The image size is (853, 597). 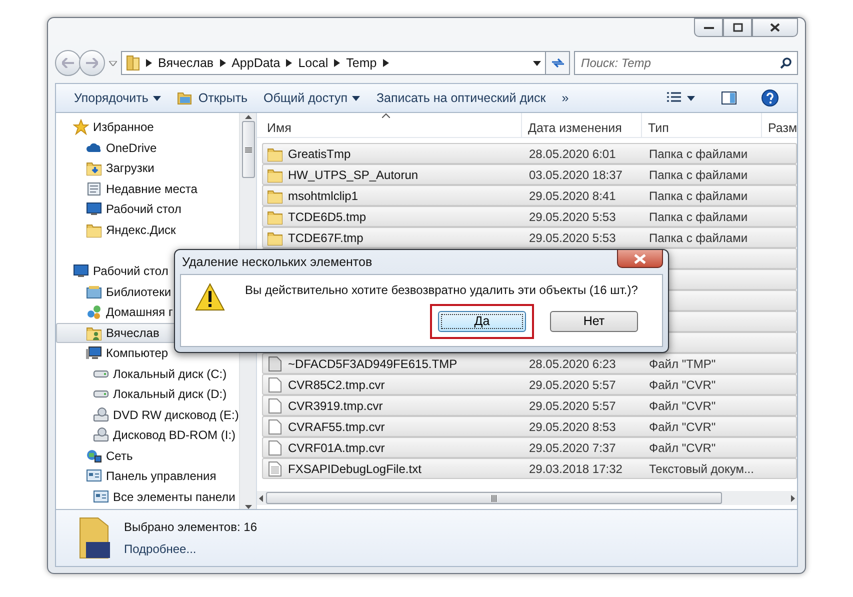 I want to click on file-name: CVRF01A.tmp.cvr, so click(x=336, y=448).